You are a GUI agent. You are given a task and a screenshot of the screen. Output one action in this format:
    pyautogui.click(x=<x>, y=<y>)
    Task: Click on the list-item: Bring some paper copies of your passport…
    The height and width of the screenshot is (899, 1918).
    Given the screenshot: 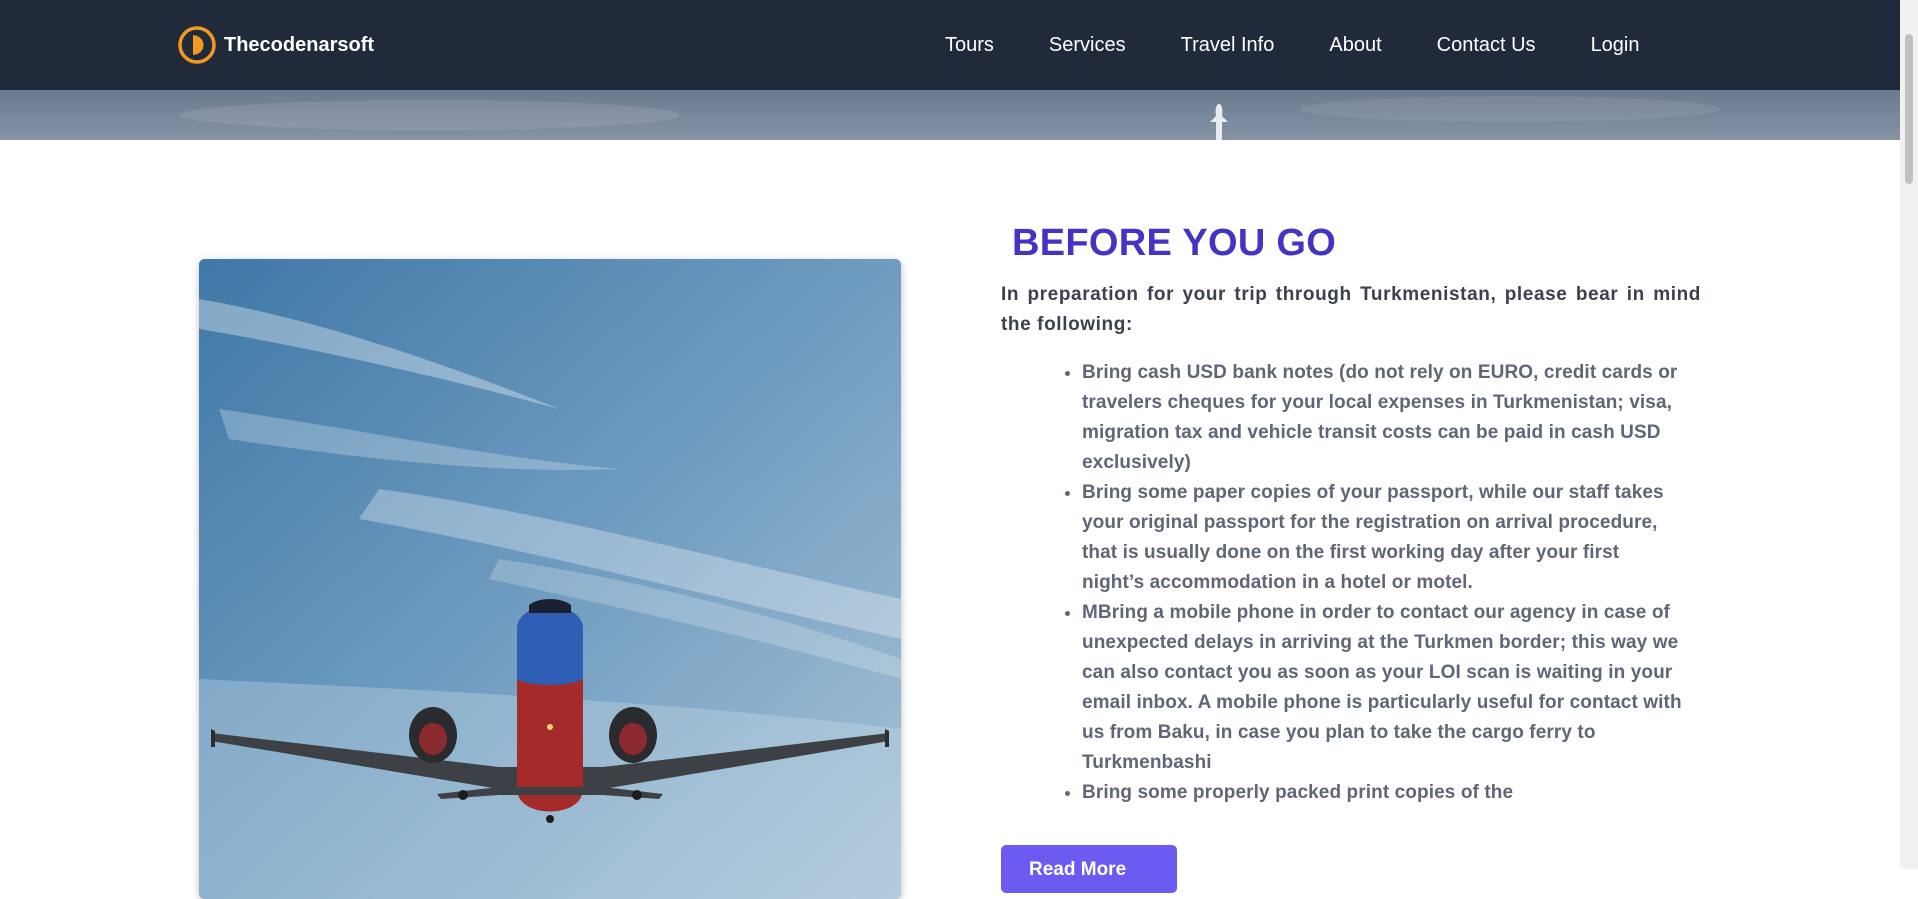 What is the action you would take?
    pyautogui.click(x=1382, y=538)
    